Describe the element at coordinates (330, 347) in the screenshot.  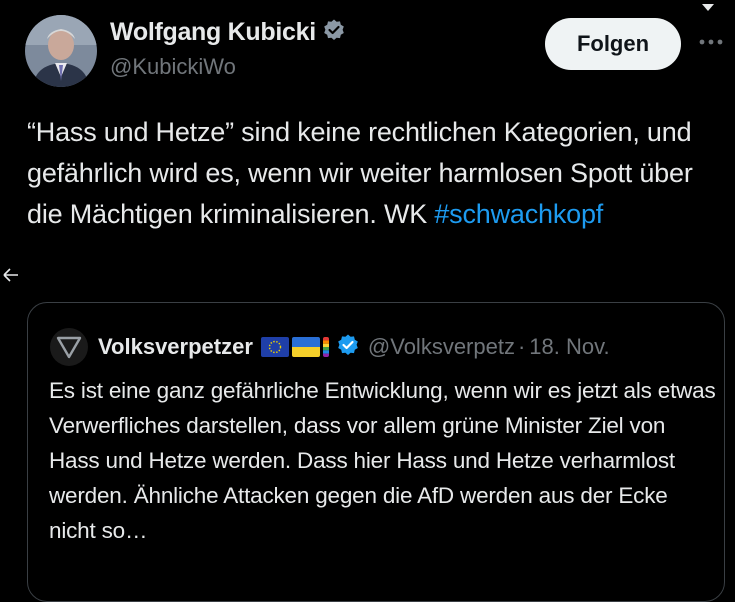
I see `quoted-tweet-header: Volksverpetzer @Volksverpetz · 18. Nov.` at that location.